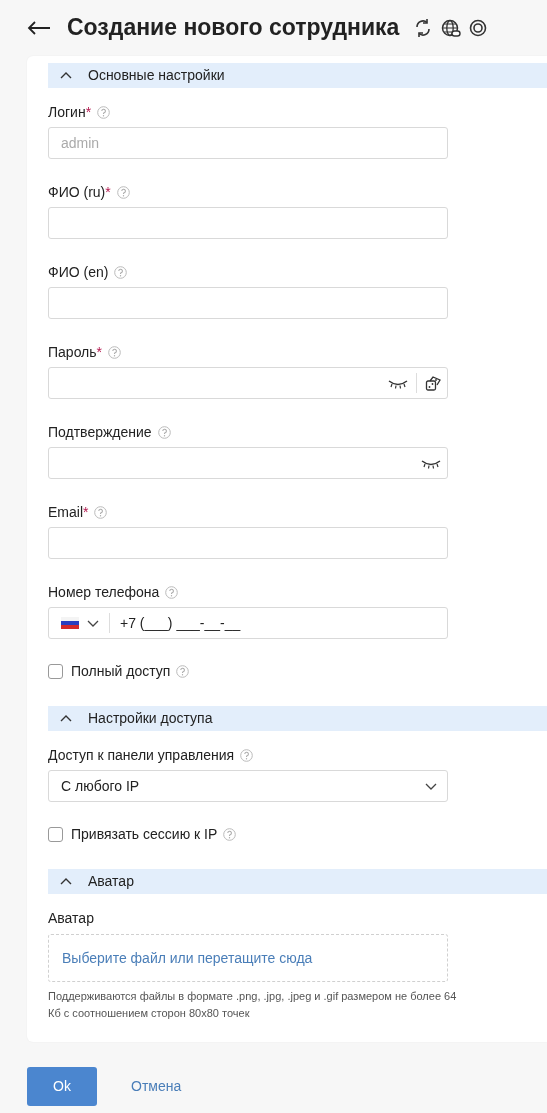 Image resolution: width=547 pixels, height=1113 pixels. I want to click on field-label: Аватар, so click(71, 918).